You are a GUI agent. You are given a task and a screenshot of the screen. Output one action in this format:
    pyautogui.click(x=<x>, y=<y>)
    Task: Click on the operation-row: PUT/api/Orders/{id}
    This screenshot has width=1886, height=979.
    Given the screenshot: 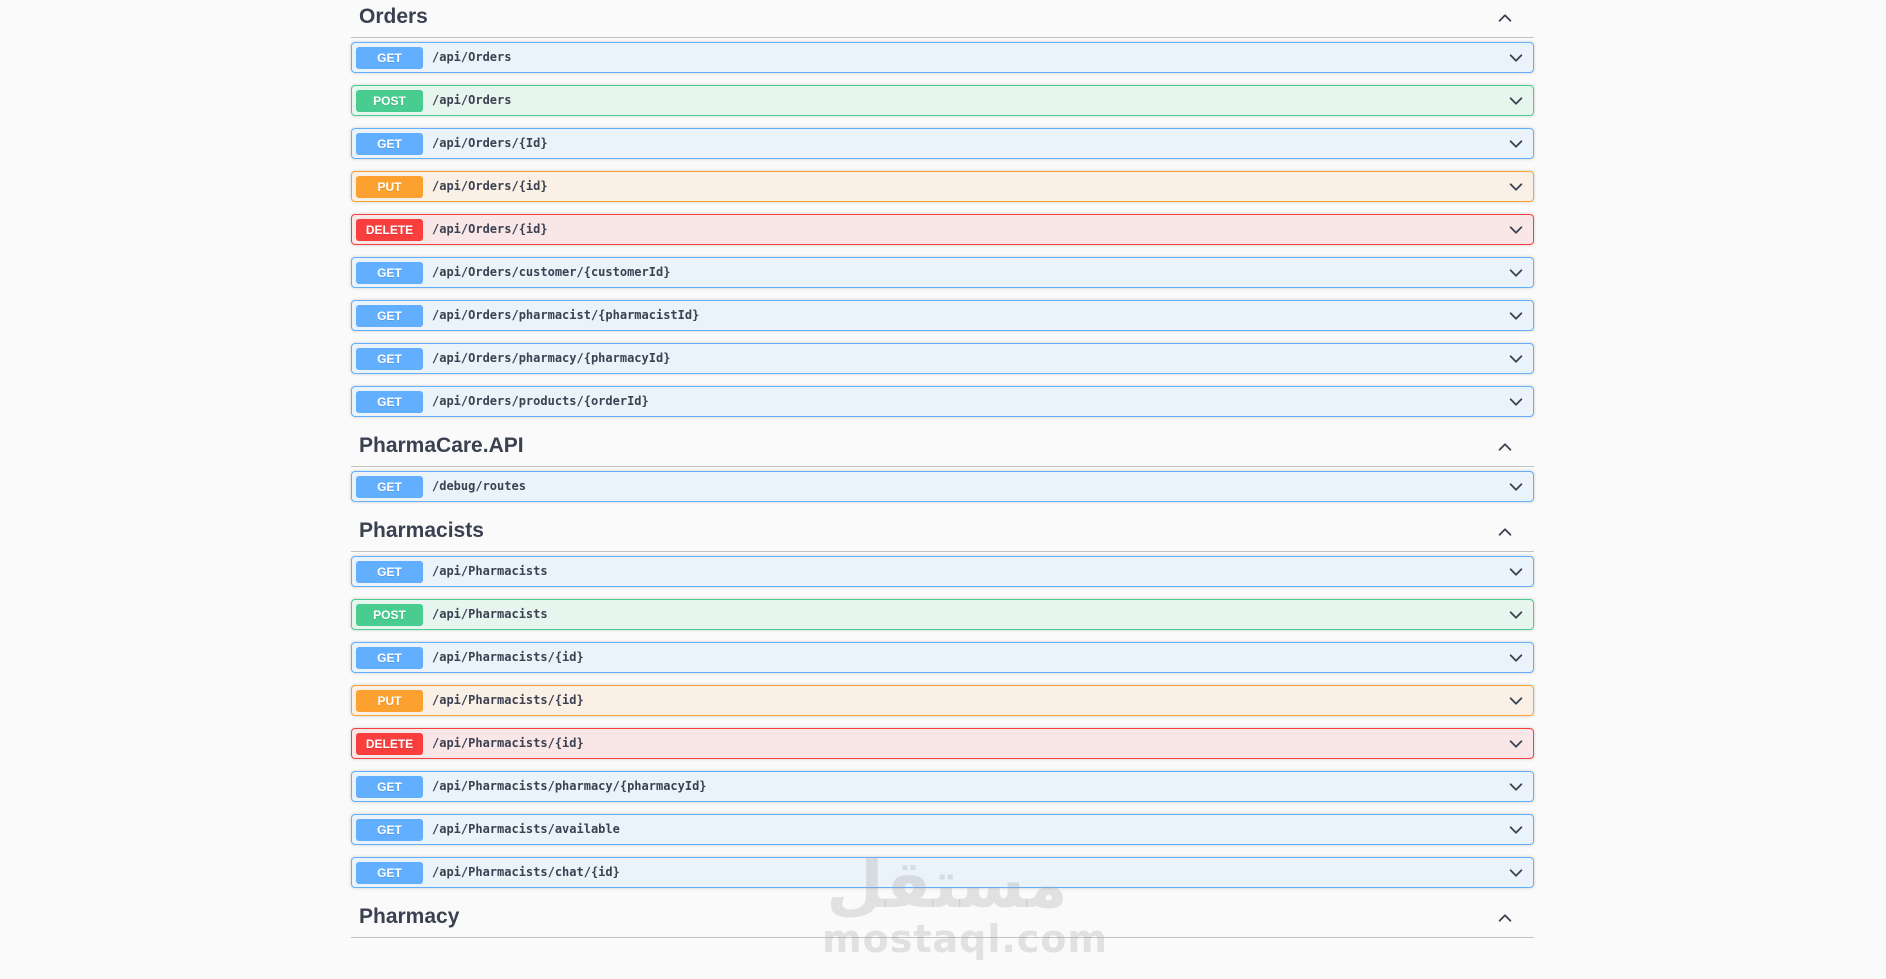 What is the action you would take?
    pyautogui.click(x=942, y=186)
    